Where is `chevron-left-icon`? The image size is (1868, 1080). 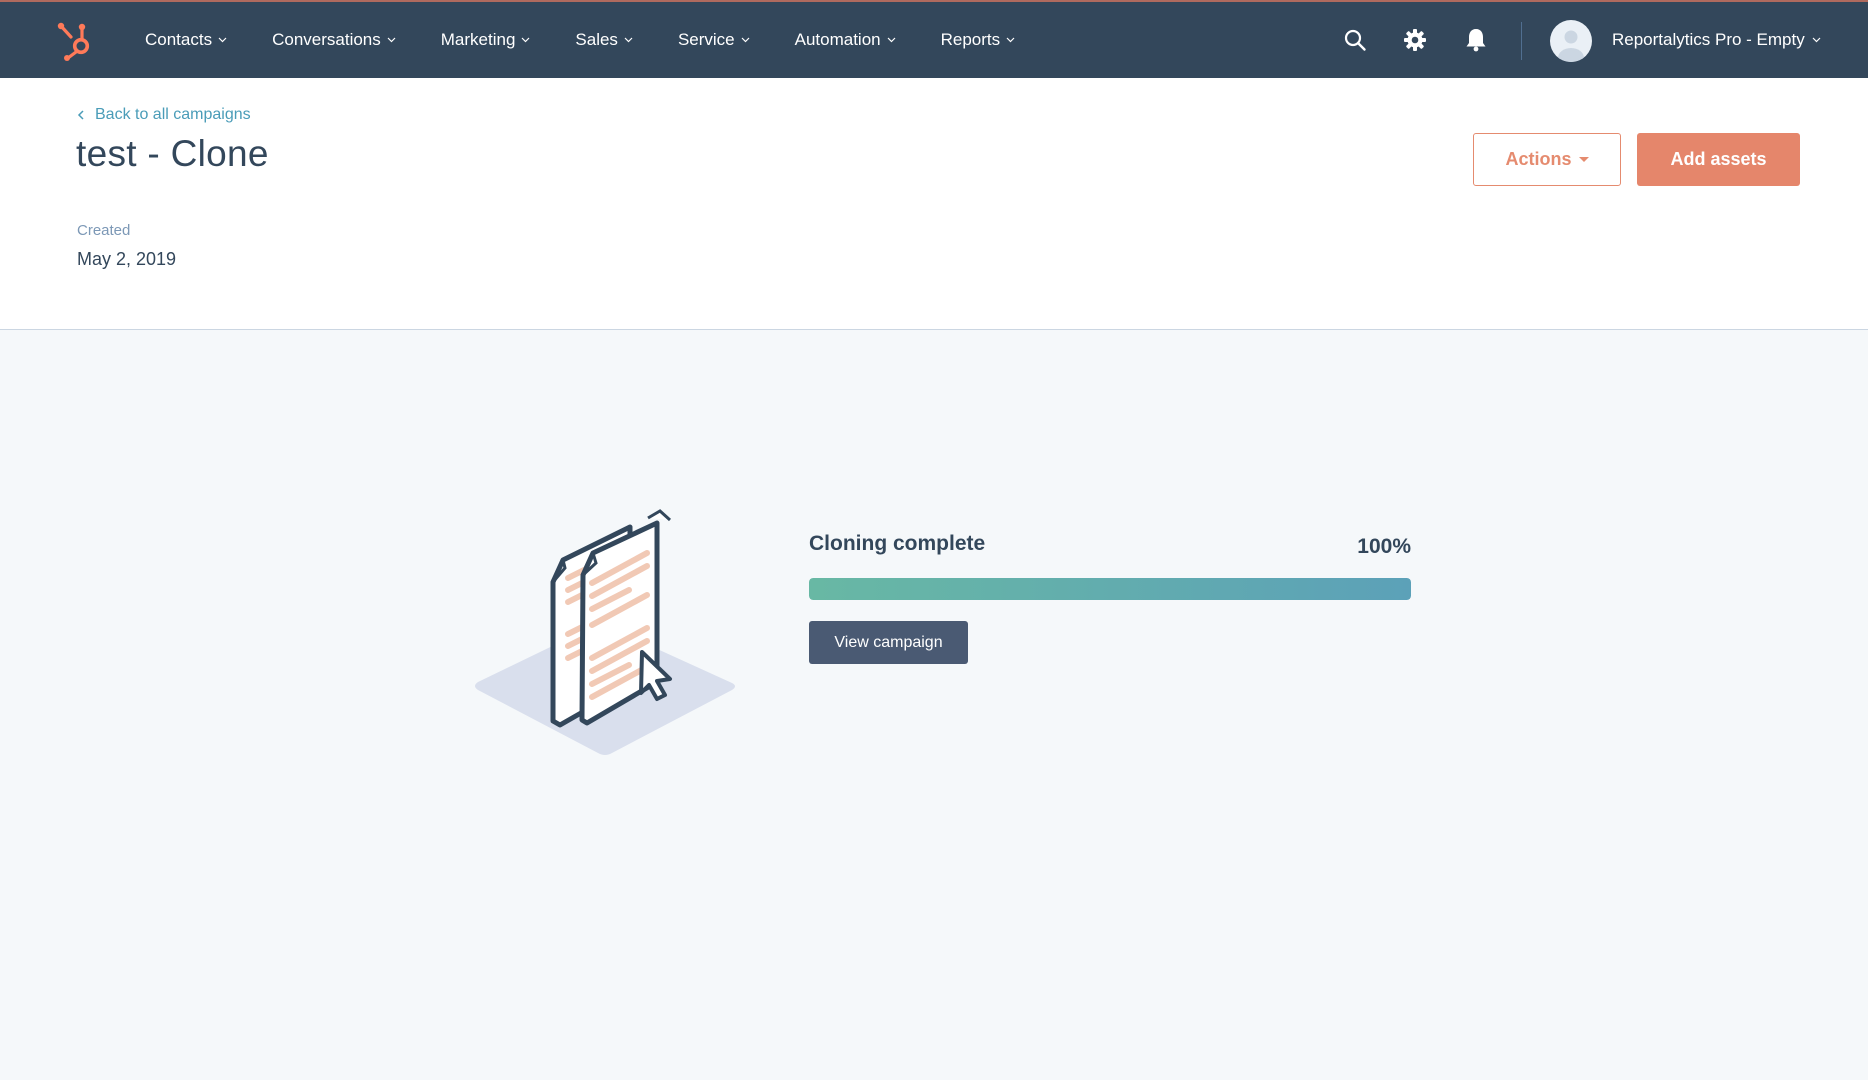 chevron-left-icon is located at coordinates (80, 115).